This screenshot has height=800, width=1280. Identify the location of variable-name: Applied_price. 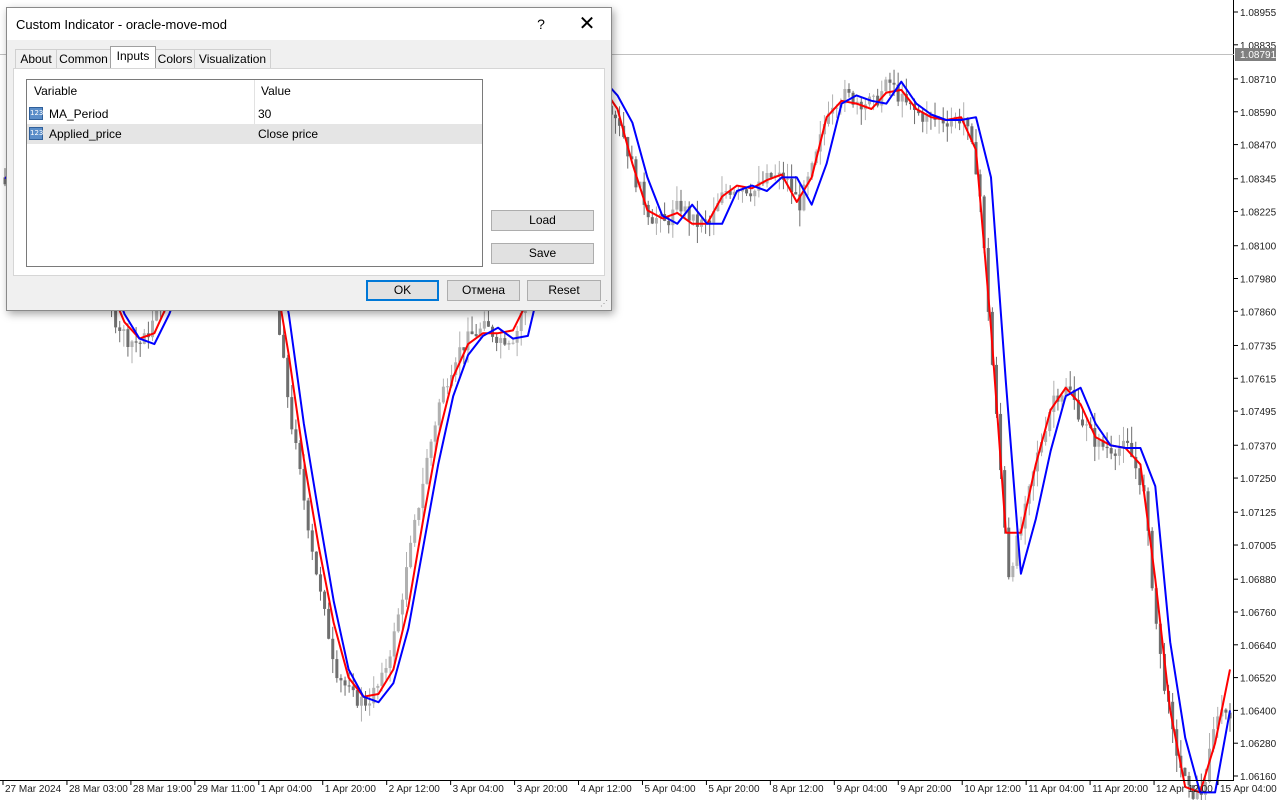
(85, 134).